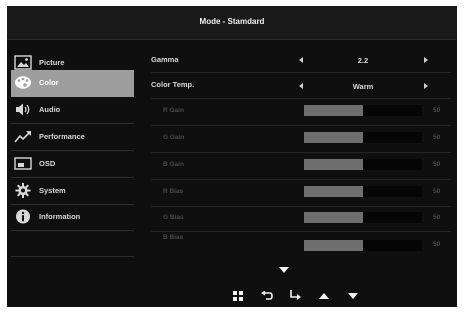 The image size is (463, 311). I want to click on b-bias-label: B Bias, so click(173, 237).